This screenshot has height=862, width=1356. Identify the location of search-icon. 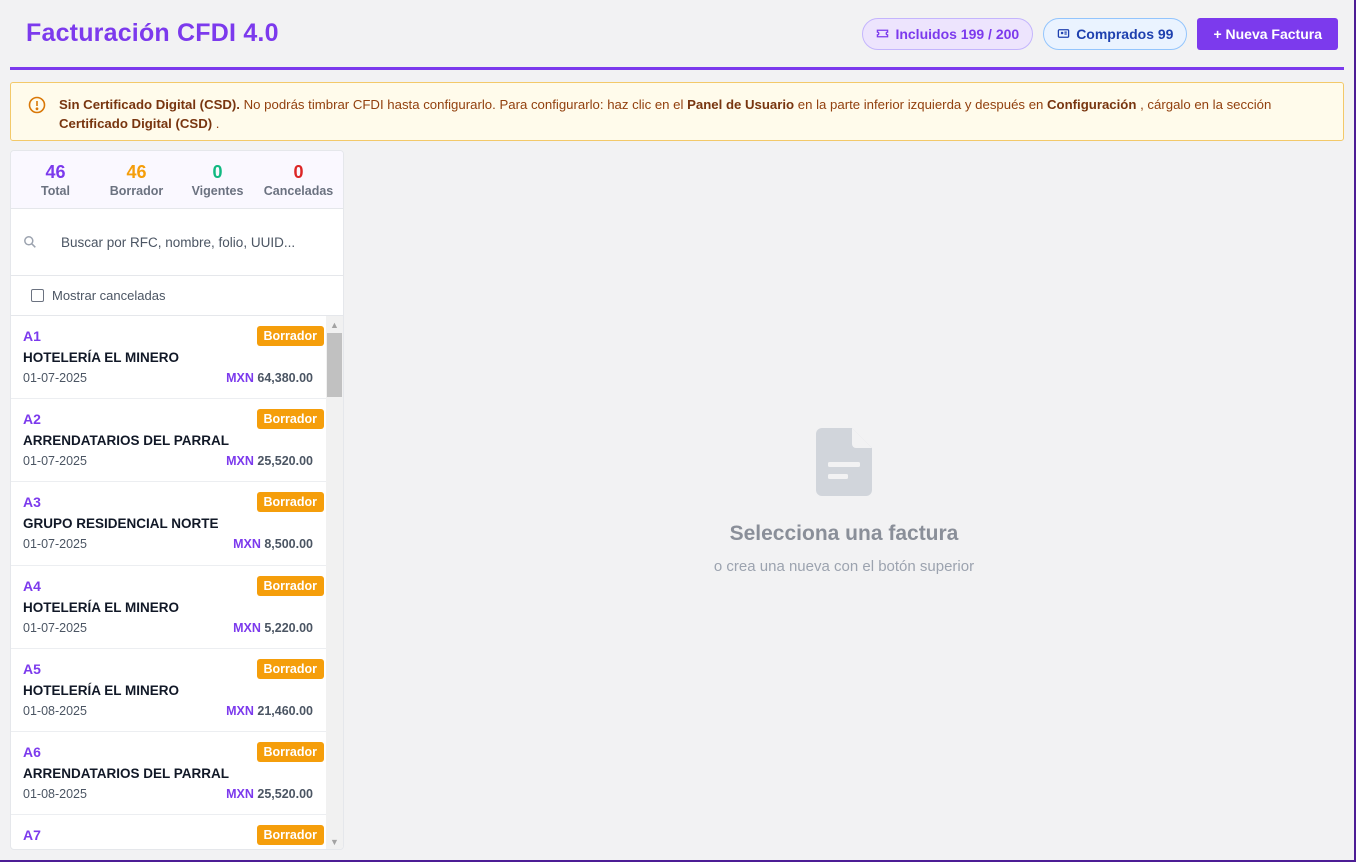
(30, 242).